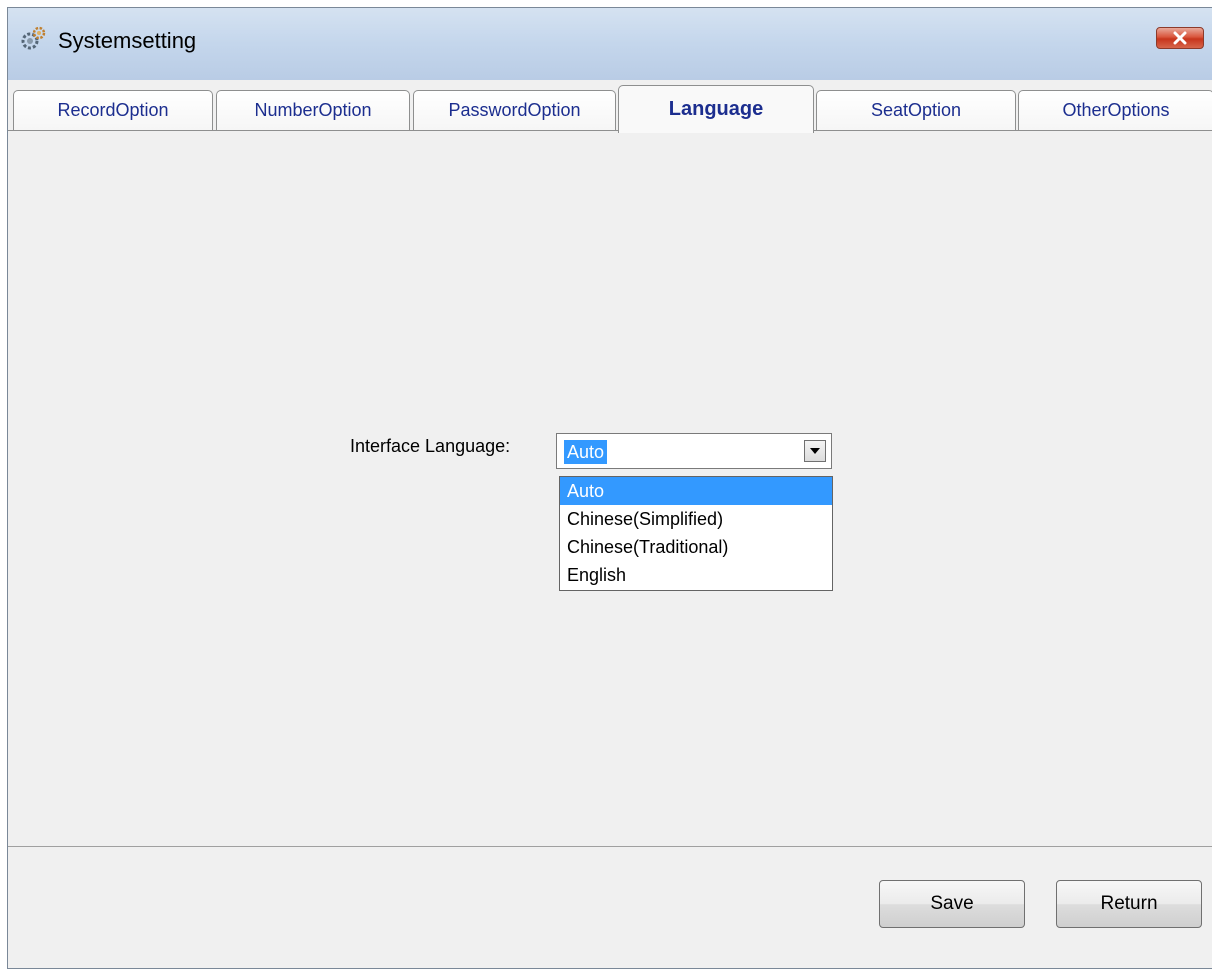  What do you see at coordinates (514, 110) in the screenshot?
I see `tab-passwordoption: PasswordOption` at bounding box center [514, 110].